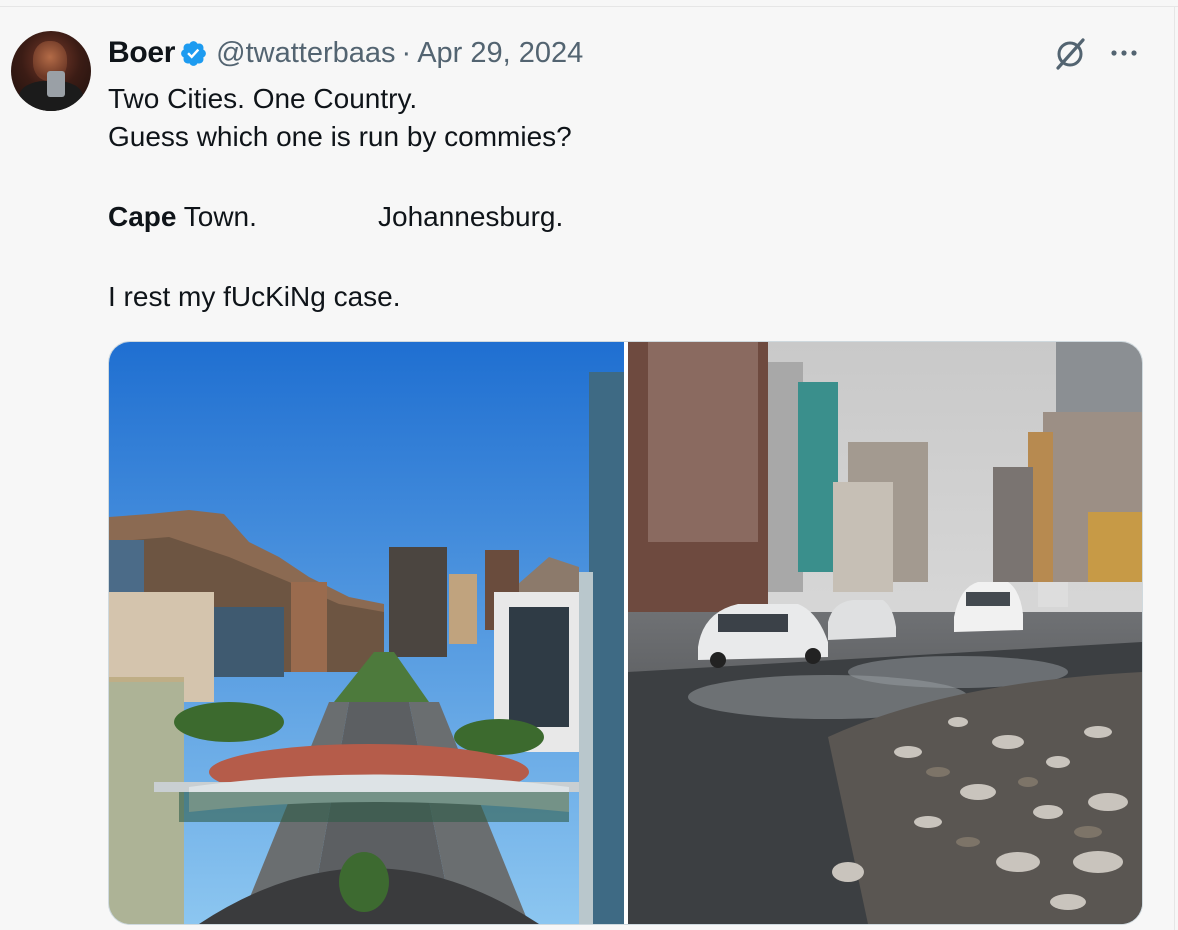 The width and height of the screenshot is (1178, 930). Describe the element at coordinates (263, 98) in the screenshot. I see `tweet-text-line-1: Two Cities. One Country.` at that location.